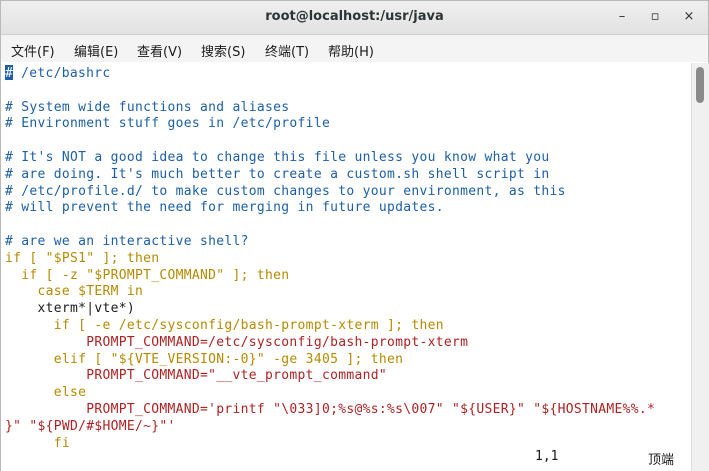 This screenshot has height=471, width=709. What do you see at coordinates (689, 17) in the screenshot?
I see `close-button: ×` at bounding box center [689, 17].